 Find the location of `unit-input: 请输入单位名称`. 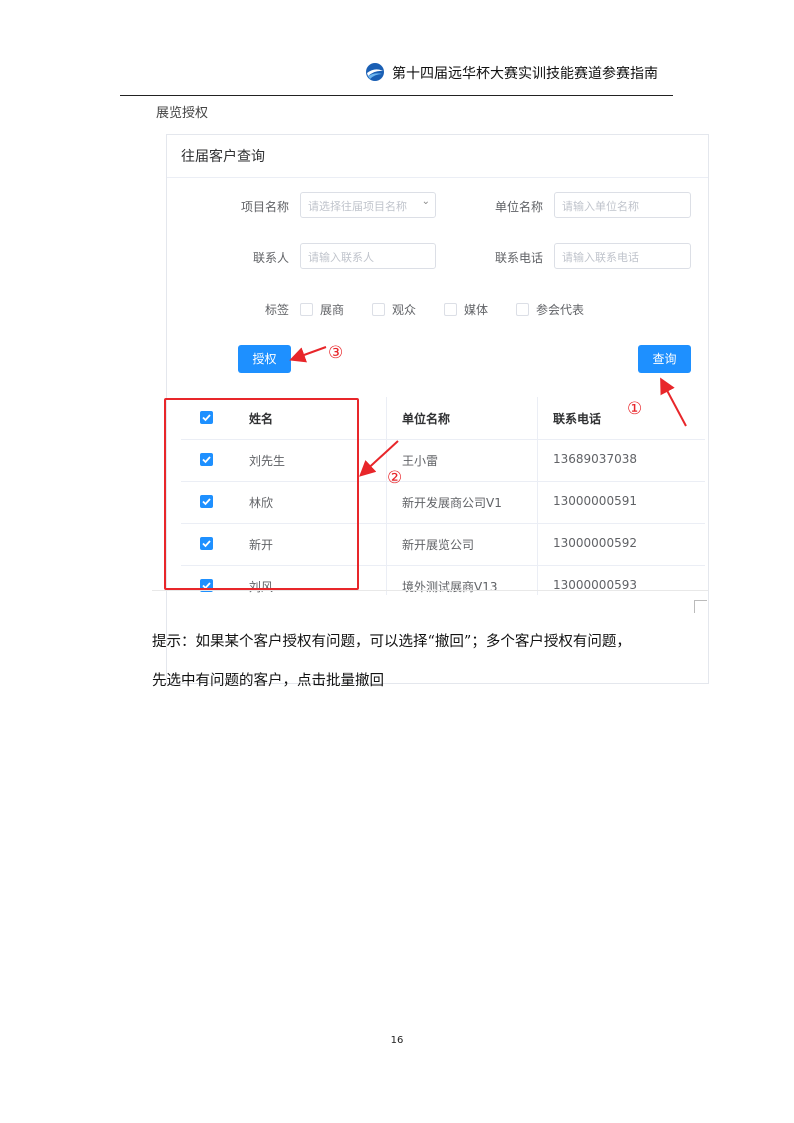

unit-input: 请输入单位名称 is located at coordinates (622, 205).